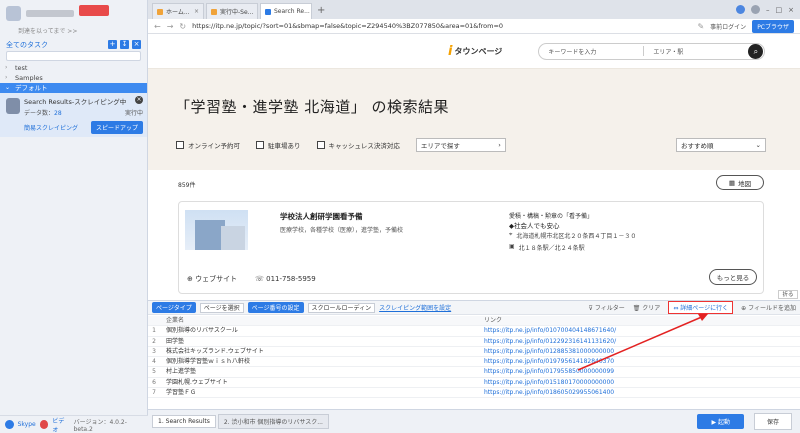 The height and width of the screenshot is (433, 800). I want to click on tree-item-default: ⌄ デフォルト, so click(73, 88).